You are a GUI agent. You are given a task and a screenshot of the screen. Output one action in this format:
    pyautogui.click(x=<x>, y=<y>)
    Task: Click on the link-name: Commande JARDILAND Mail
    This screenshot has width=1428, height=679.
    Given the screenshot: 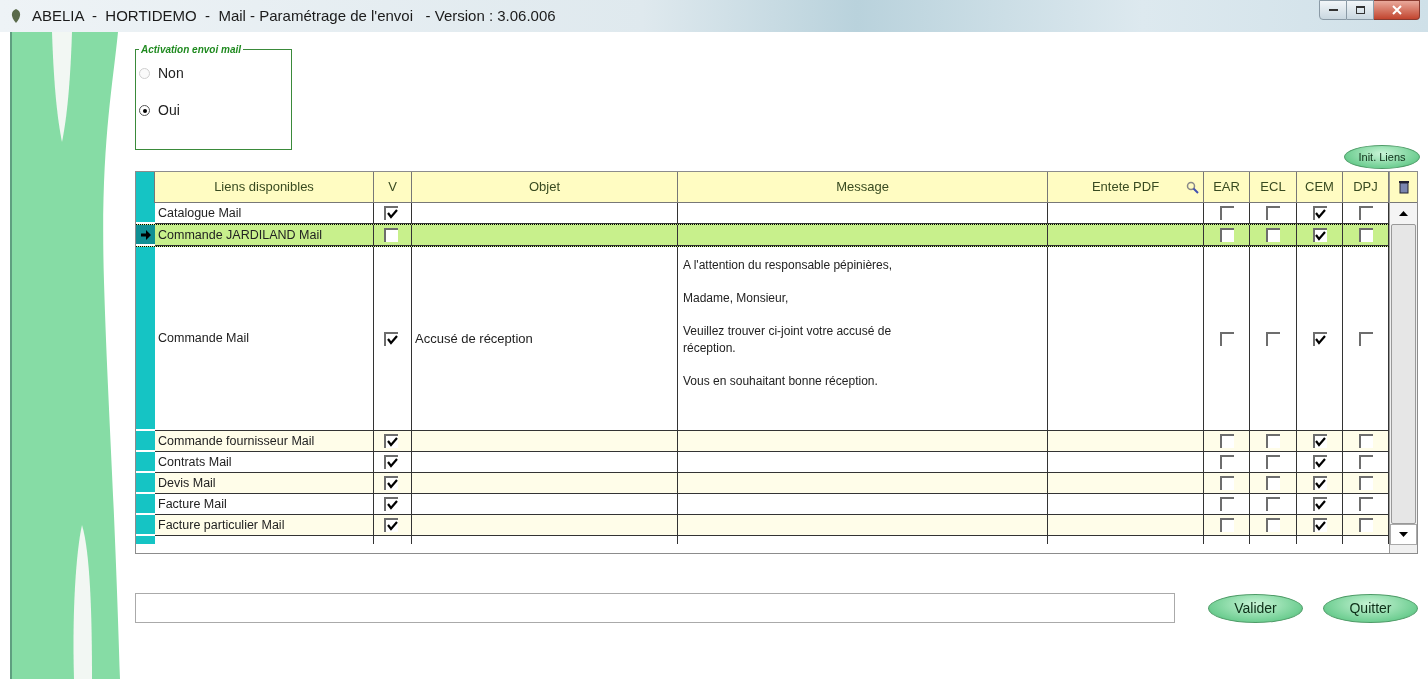 What is the action you would take?
    pyautogui.click(x=240, y=235)
    